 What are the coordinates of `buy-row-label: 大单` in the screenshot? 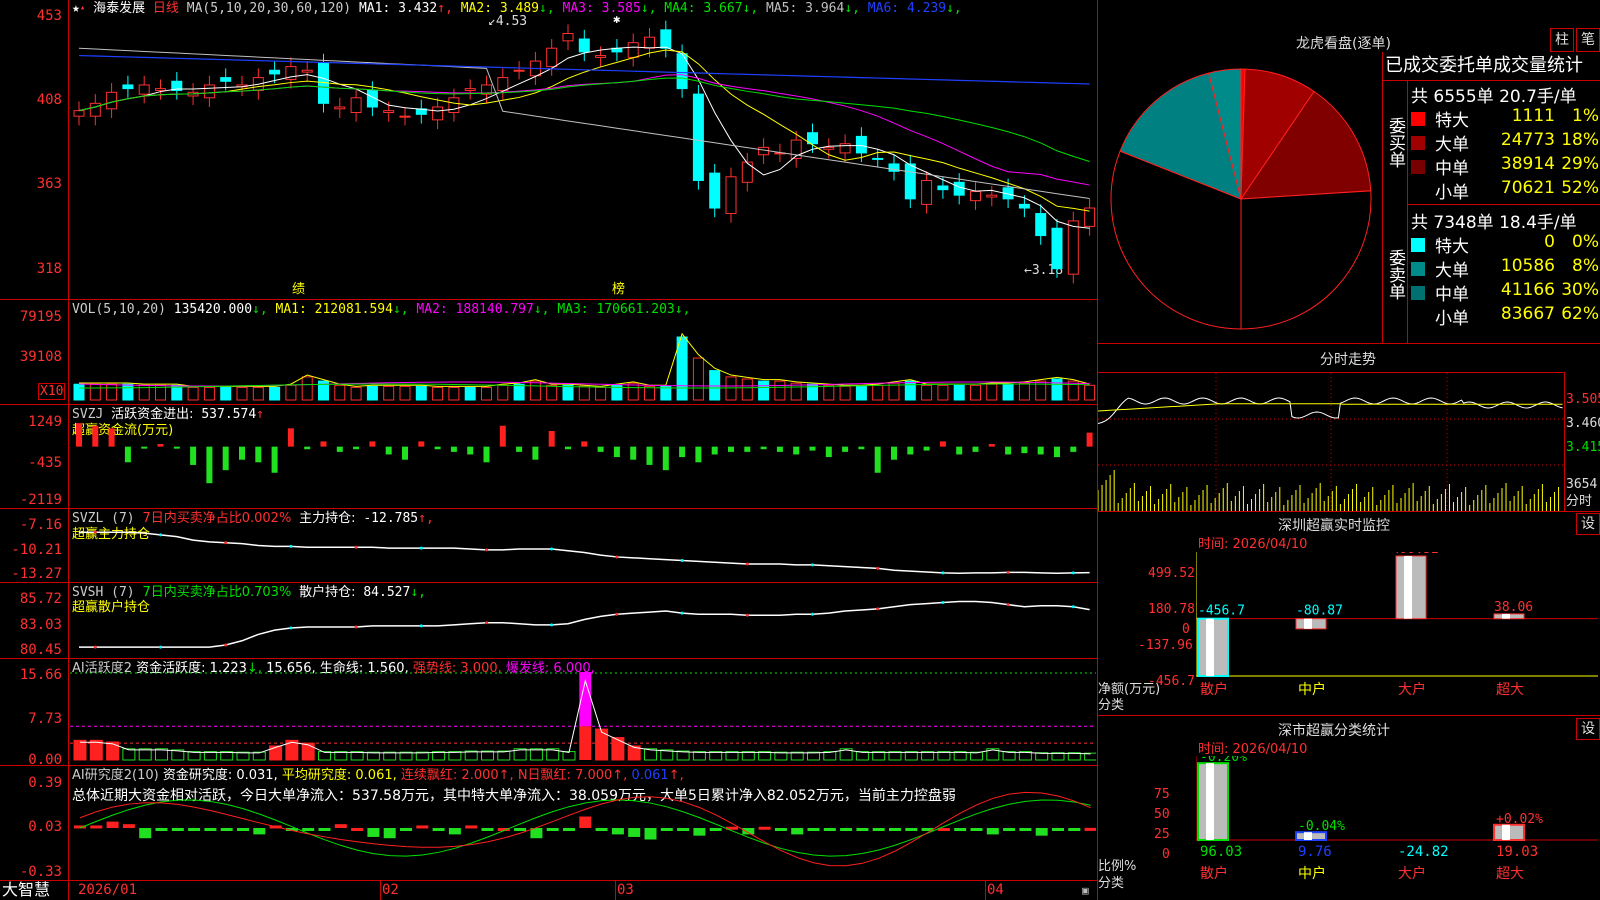 It's located at (1452, 145).